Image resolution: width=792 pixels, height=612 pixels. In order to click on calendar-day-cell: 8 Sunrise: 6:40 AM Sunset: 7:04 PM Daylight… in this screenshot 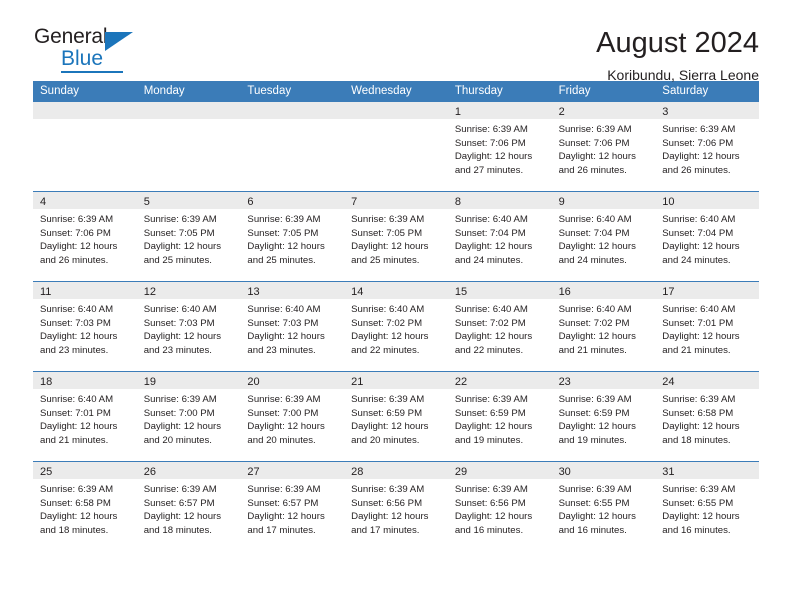, I will do `click(499, 236)`.